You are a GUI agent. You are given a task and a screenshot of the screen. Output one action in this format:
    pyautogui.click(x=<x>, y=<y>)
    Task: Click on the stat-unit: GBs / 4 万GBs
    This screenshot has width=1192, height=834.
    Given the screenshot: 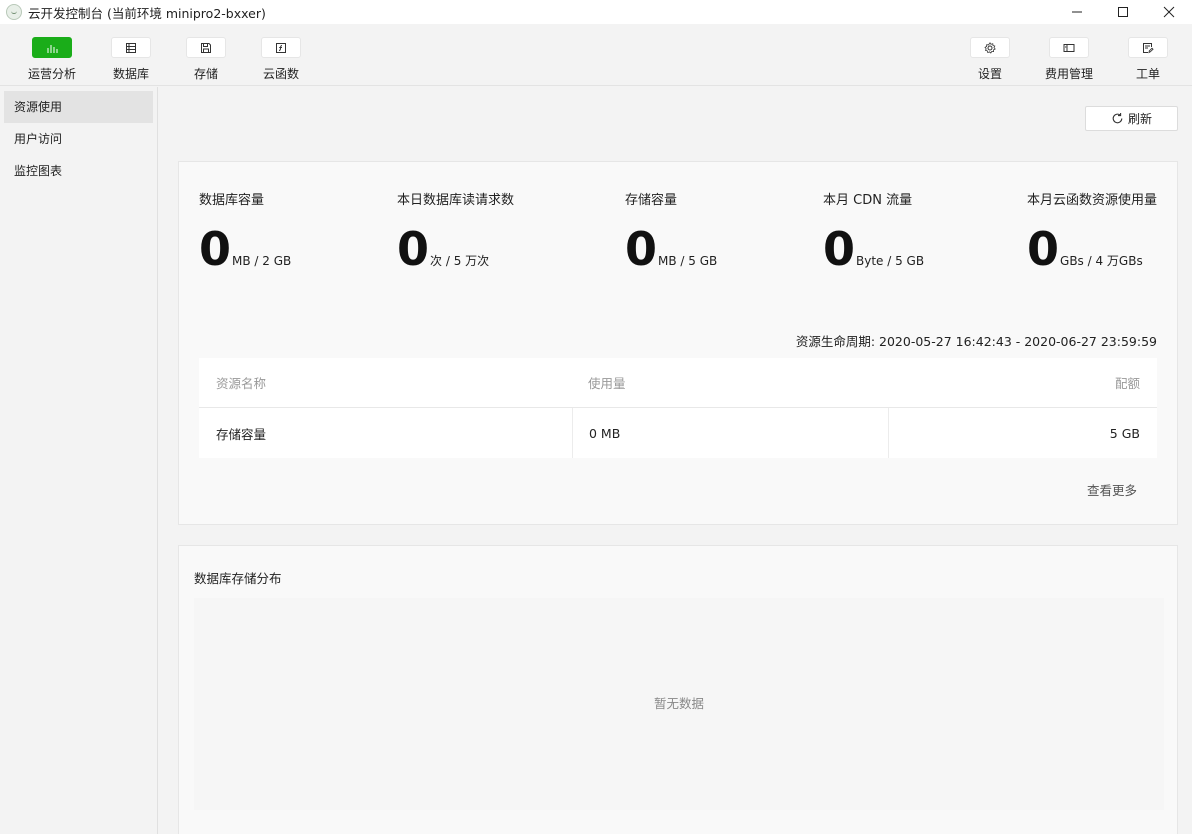 What is the action you would take?
    pyautogui.click(x=1101, y=261)
    